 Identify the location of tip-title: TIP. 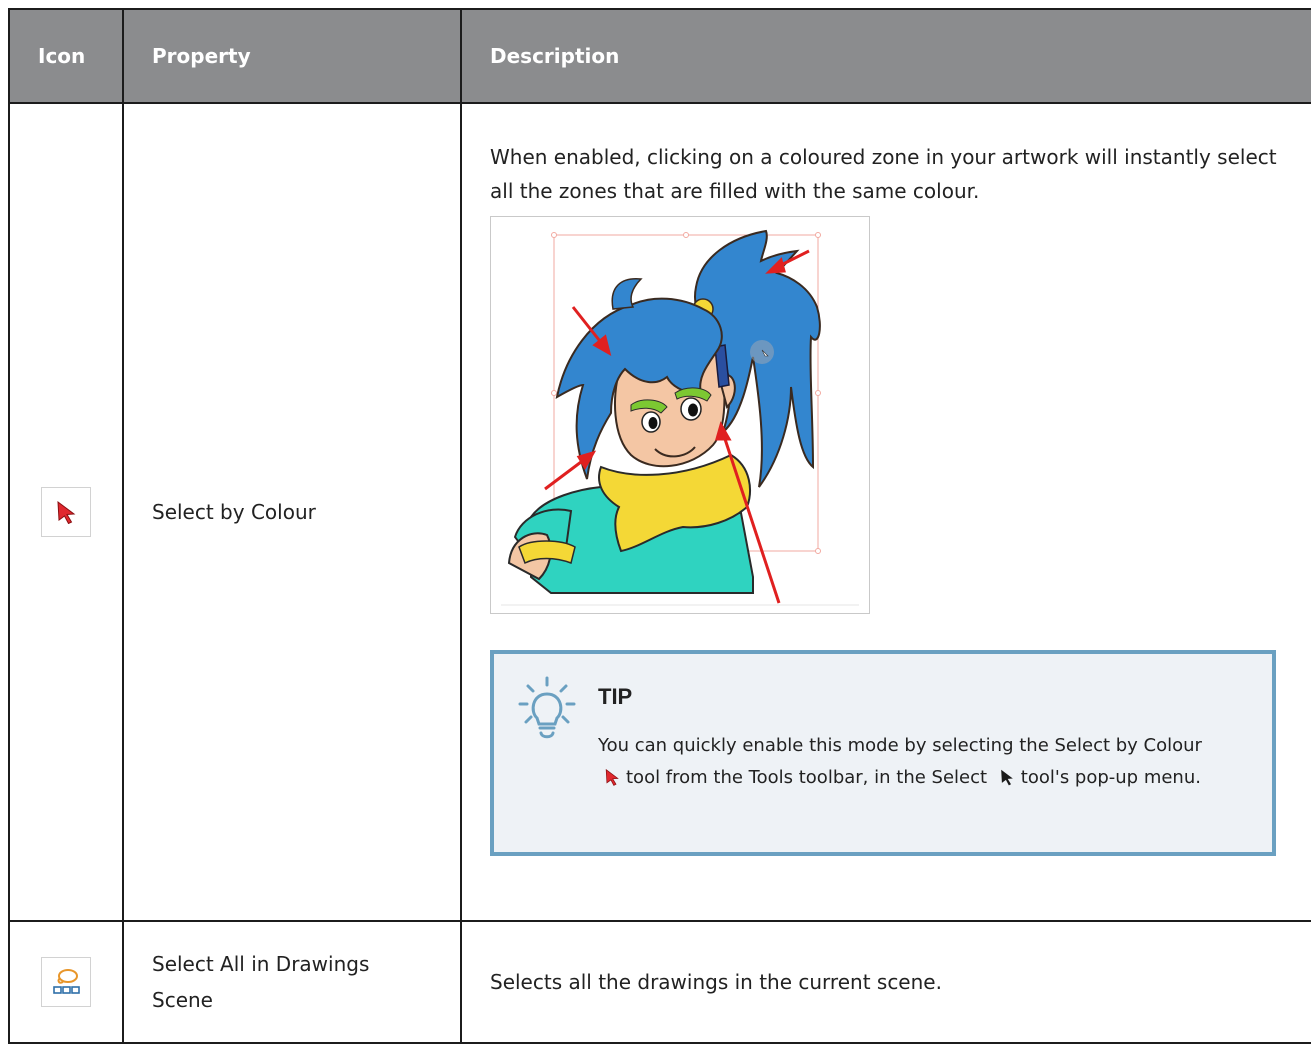
(615, 696).